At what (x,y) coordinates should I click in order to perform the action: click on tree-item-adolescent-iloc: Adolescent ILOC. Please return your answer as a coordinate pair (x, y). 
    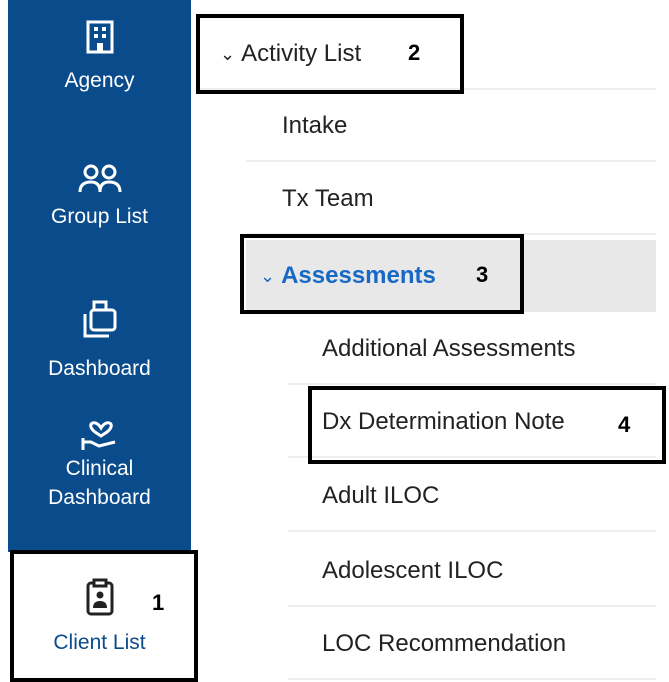
    Looking at the image, I should click on (472, 572).